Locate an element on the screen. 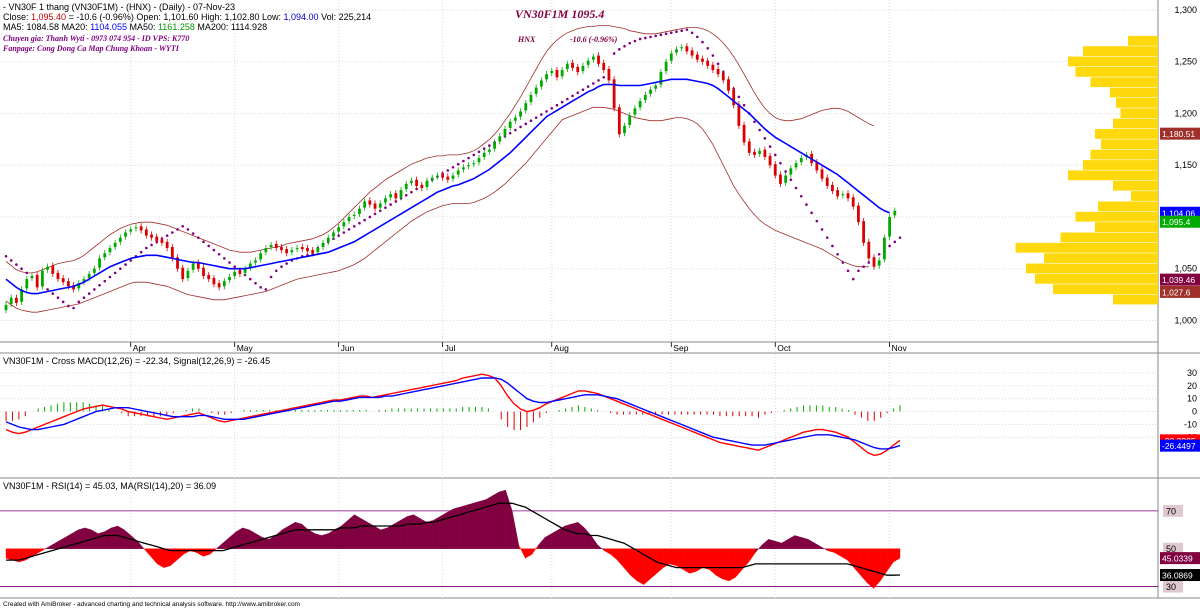  header-part: Open: is located at coordinates (149, 17).